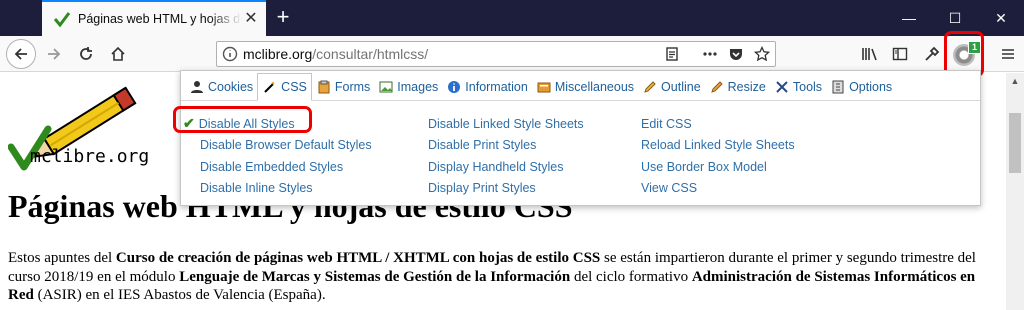 This screenshot has width=1024, height=310. What do you see at coordinates (672, 54) in the screenshot?
I see `reader-view-icon` at bounding box center [672, 54].